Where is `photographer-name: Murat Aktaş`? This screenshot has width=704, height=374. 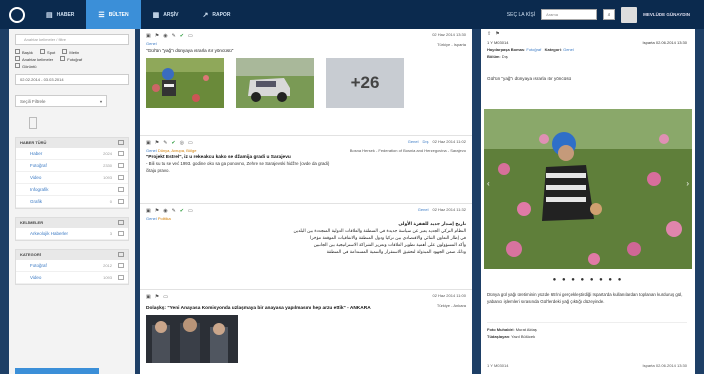
photographer-name: Murat Aktaş is located at coordinates (526, 329).